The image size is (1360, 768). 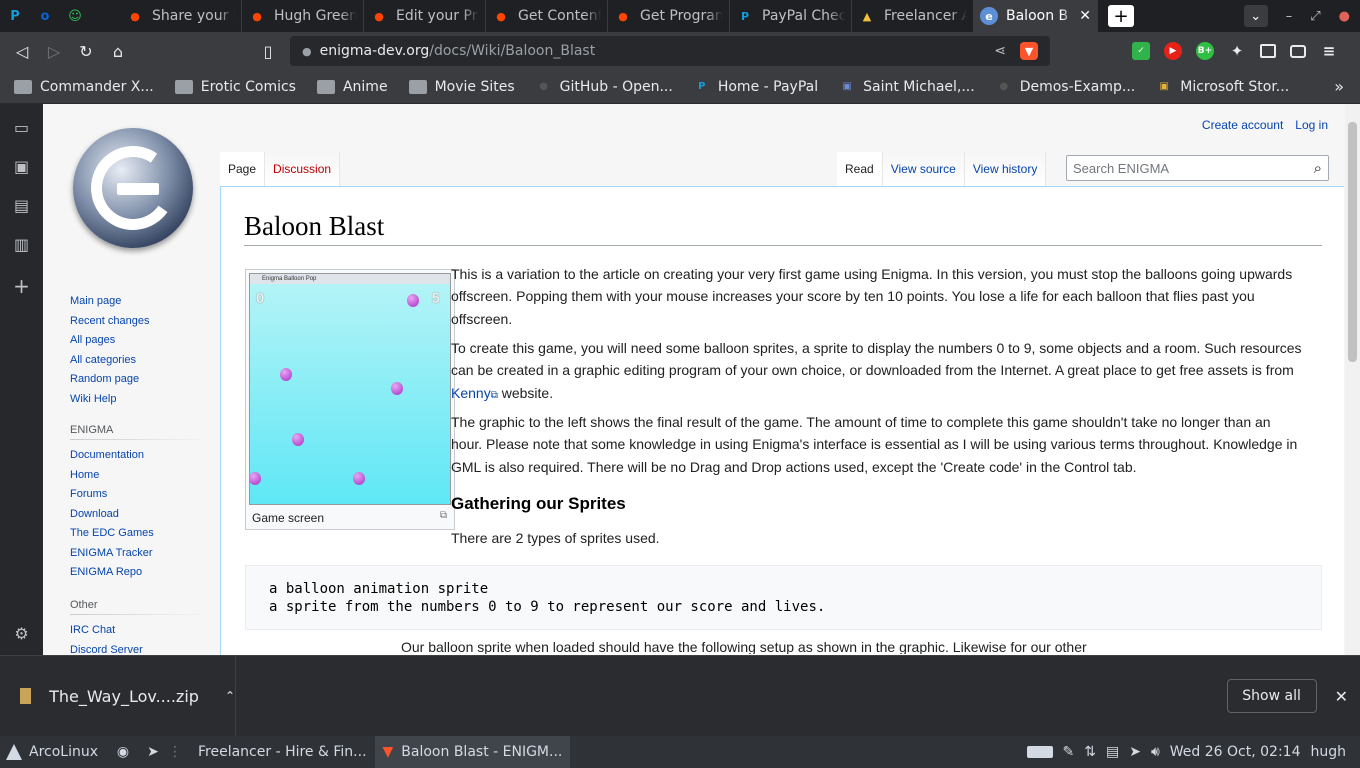 What do you see at coordinates (1039, 752) in the screenshot?
I see `keyboard-layout-icon` at bounding box center [1039, 752].